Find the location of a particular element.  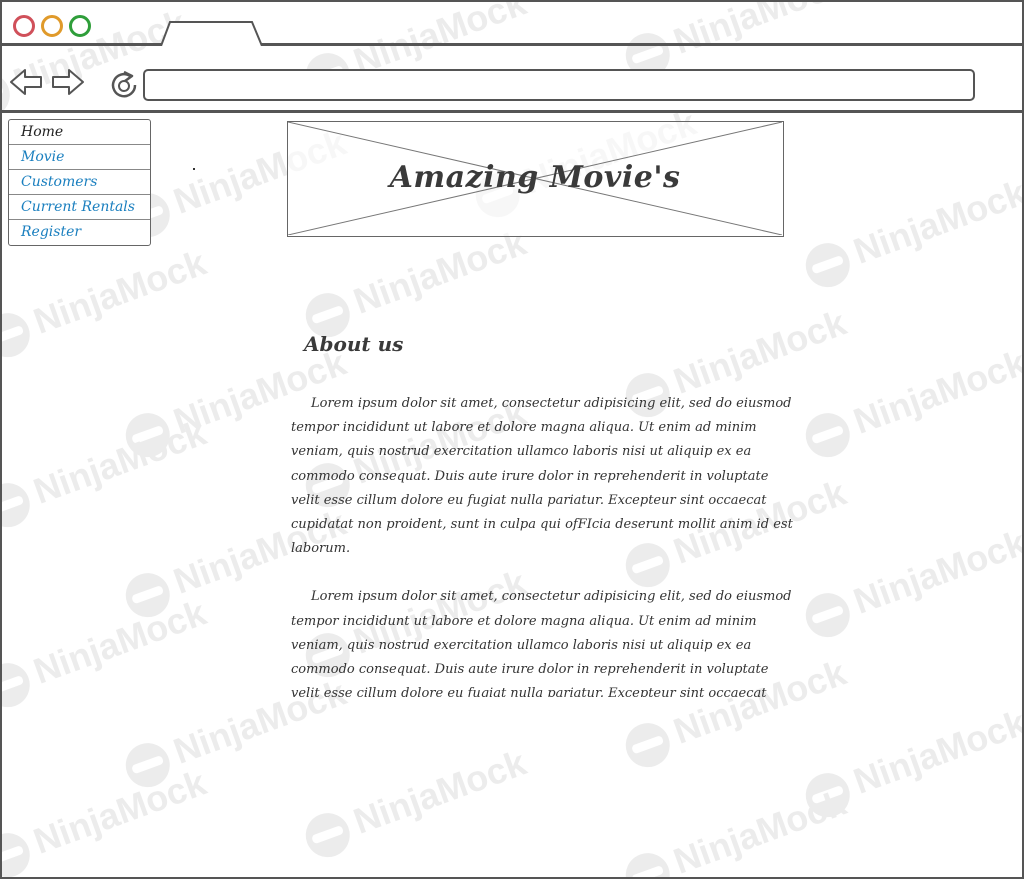

arrow-left-icon is located at coordinates (26, 82).